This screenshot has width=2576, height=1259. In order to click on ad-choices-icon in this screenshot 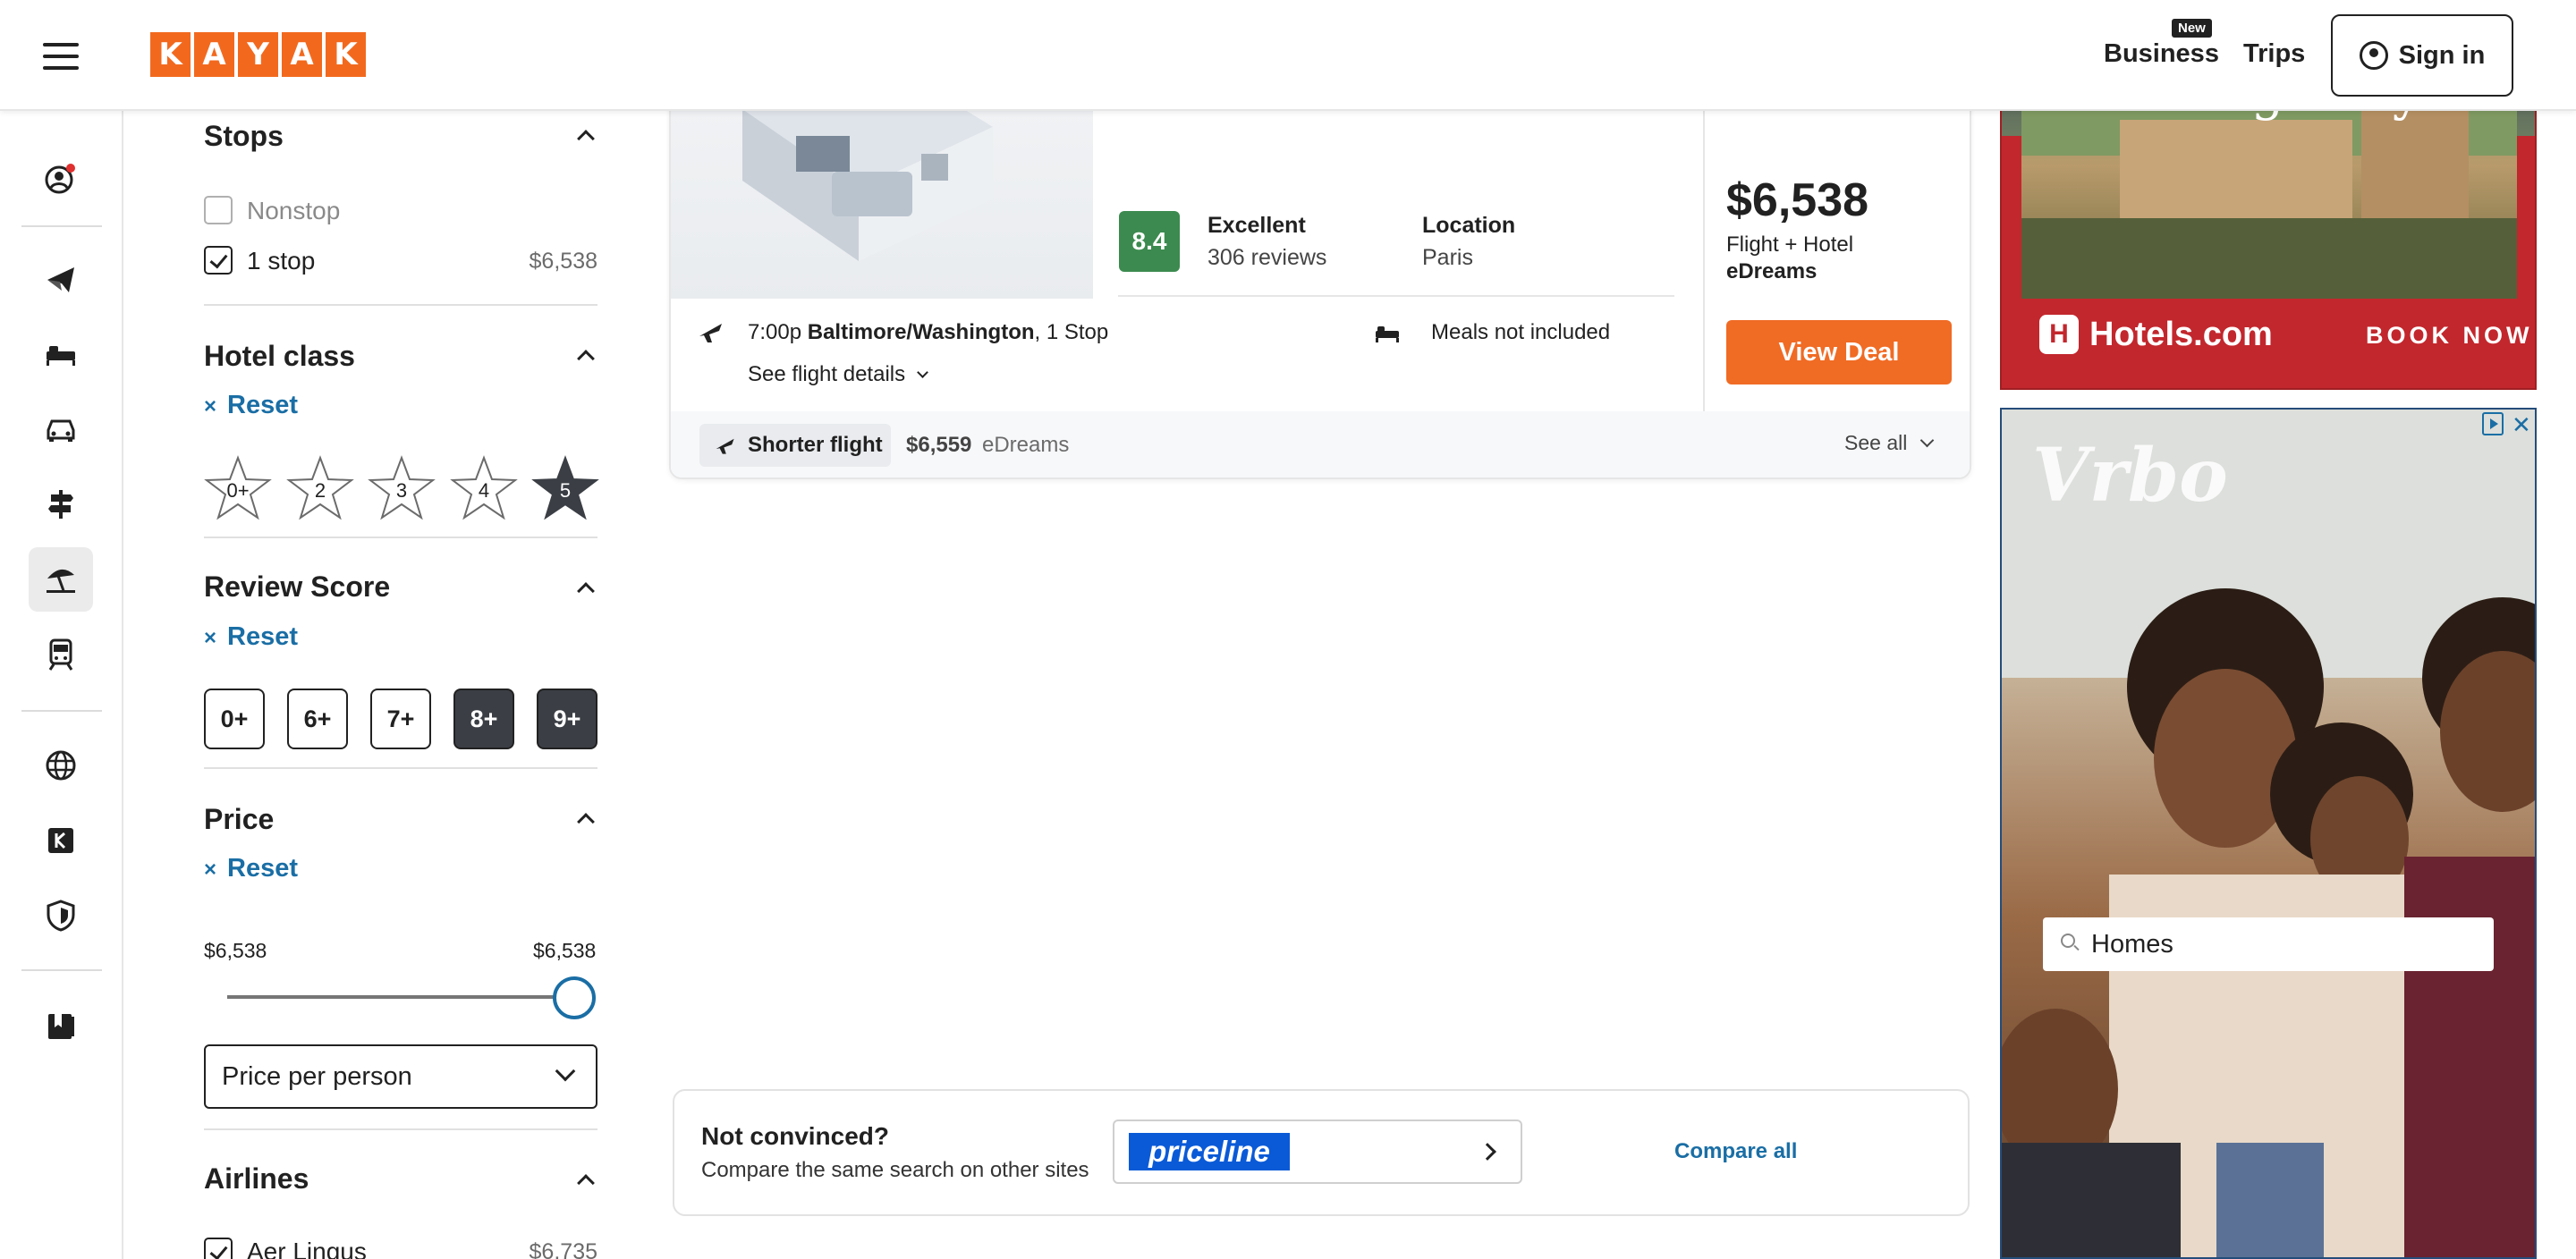, I will do `click(2493, 423)`.